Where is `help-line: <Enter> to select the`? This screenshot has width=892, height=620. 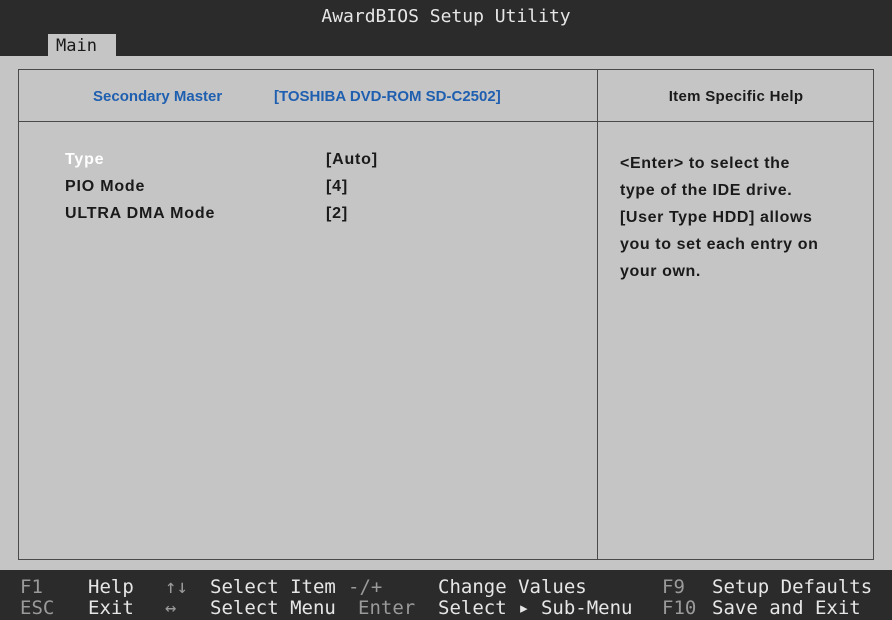 help-line: <Enter> to select the is located at coordinates (705, 163).